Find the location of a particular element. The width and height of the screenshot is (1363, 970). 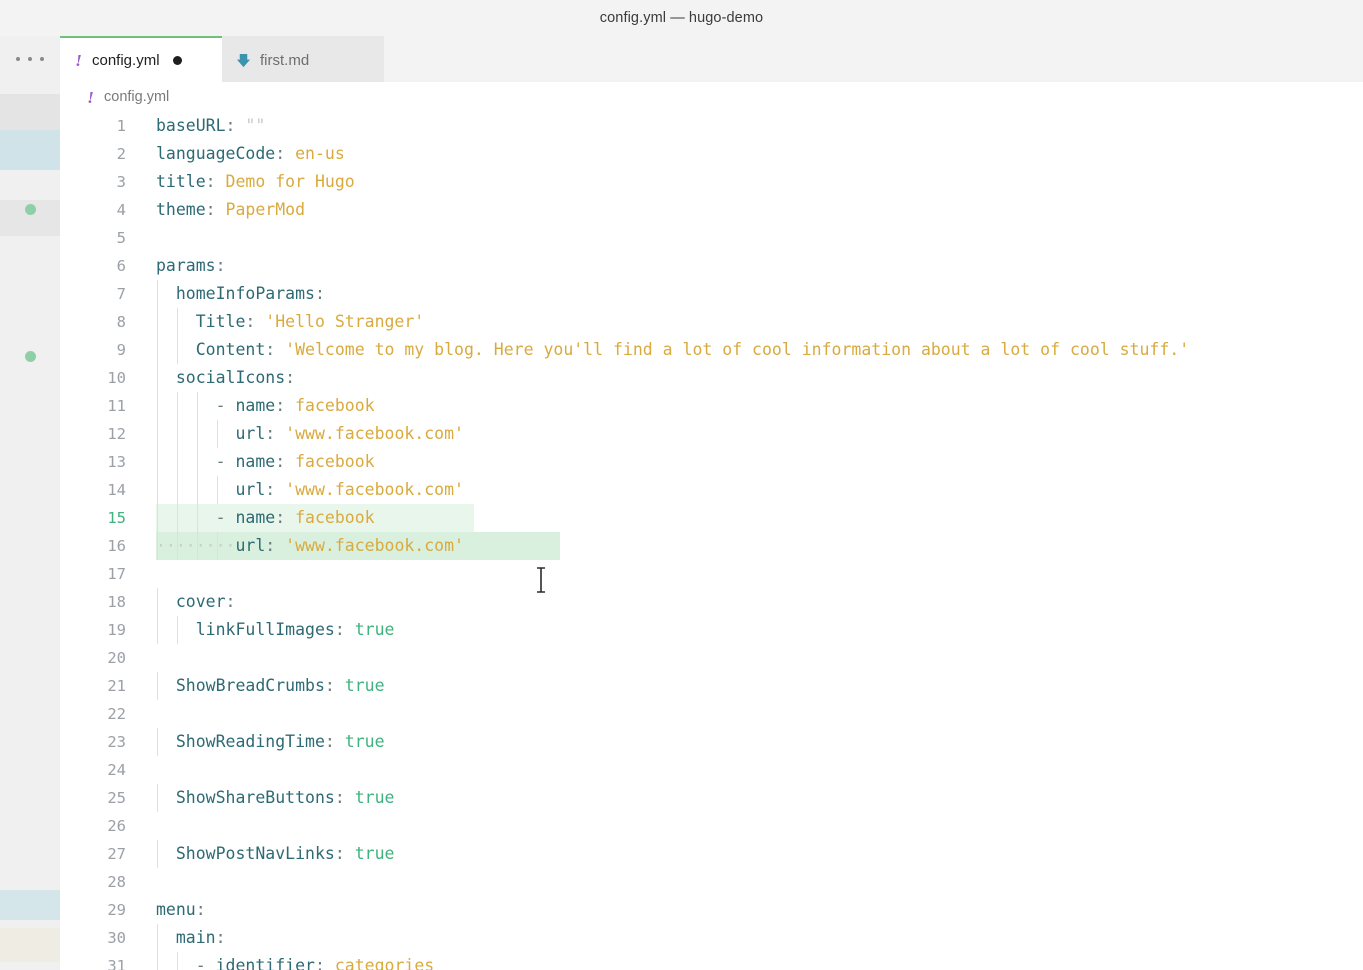

code-text: baseURL: "" is located at coordinates (210, 126).